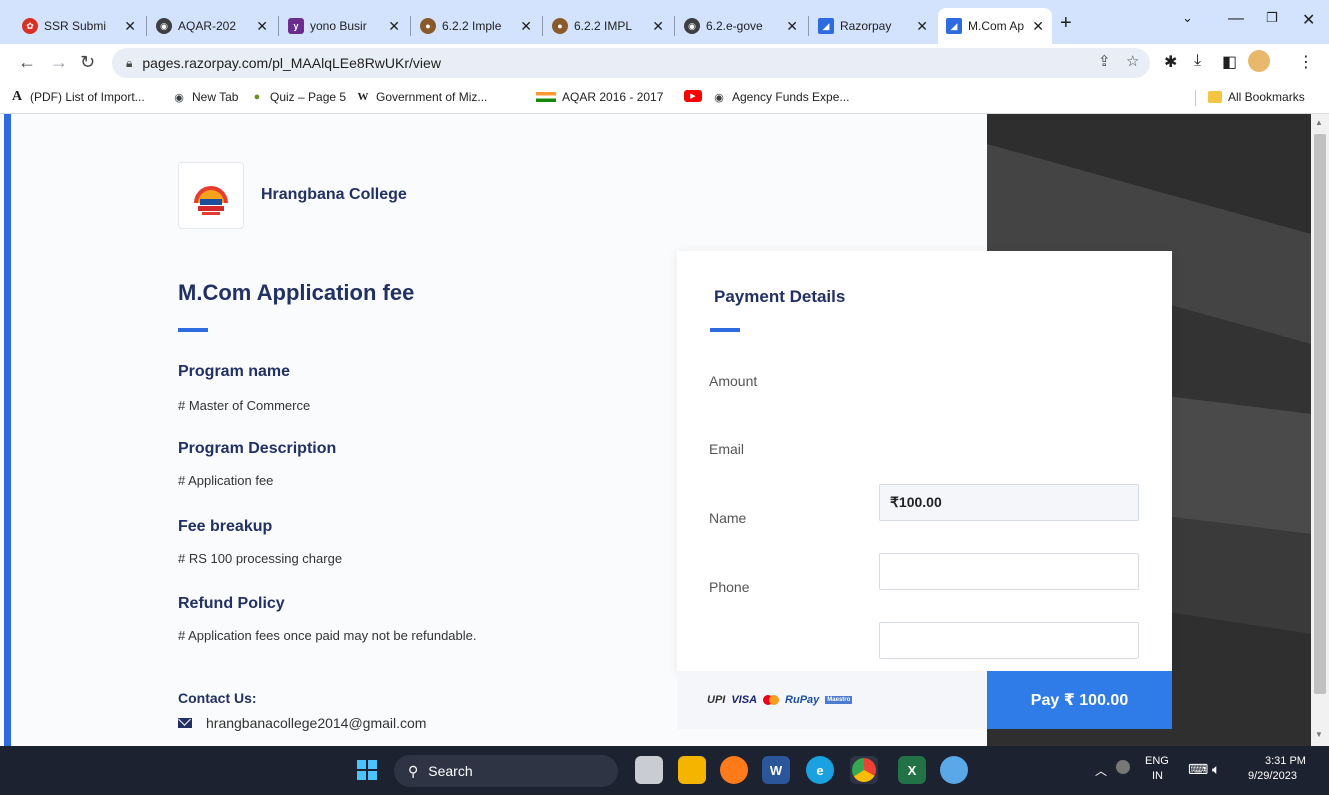  What do you see at coordinates (1198, 769) in the screenshot?
I see `display-icon: ⌨` at bounding box center [1198, 769].